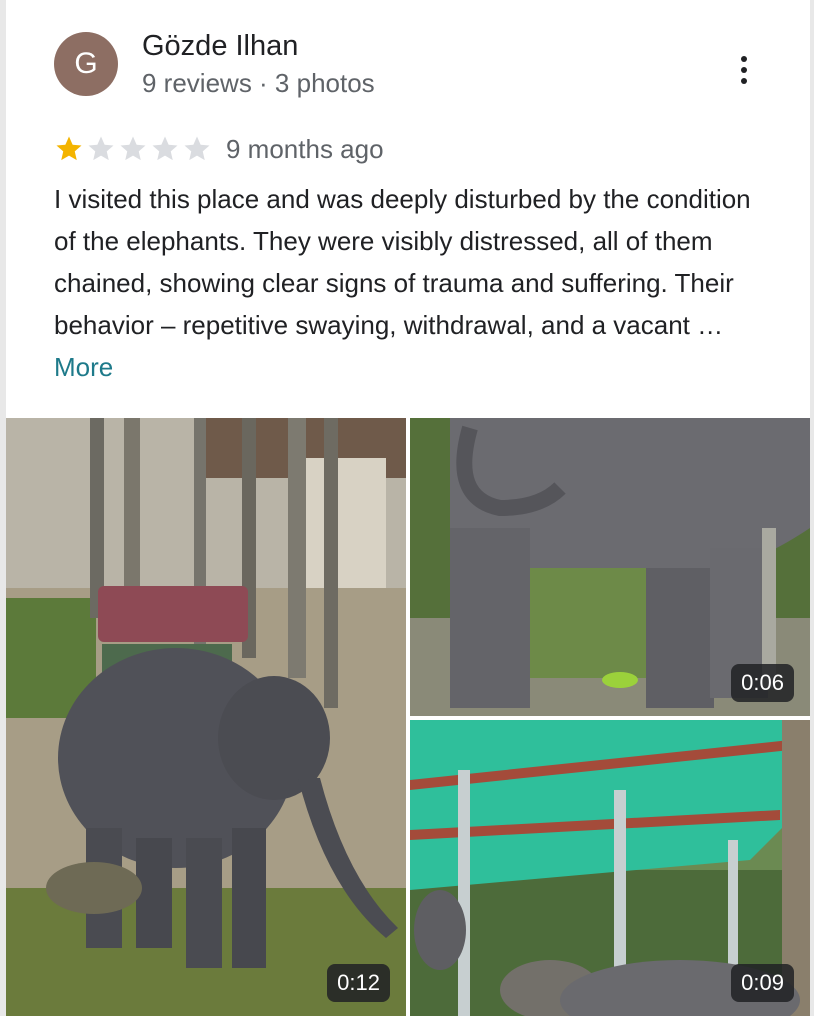 The width and height of the screenshot is (814, 1016). Describe the element at coordinates (762, 983) in the screenshot. I see `video-duration-badge: 0:09` at that location.